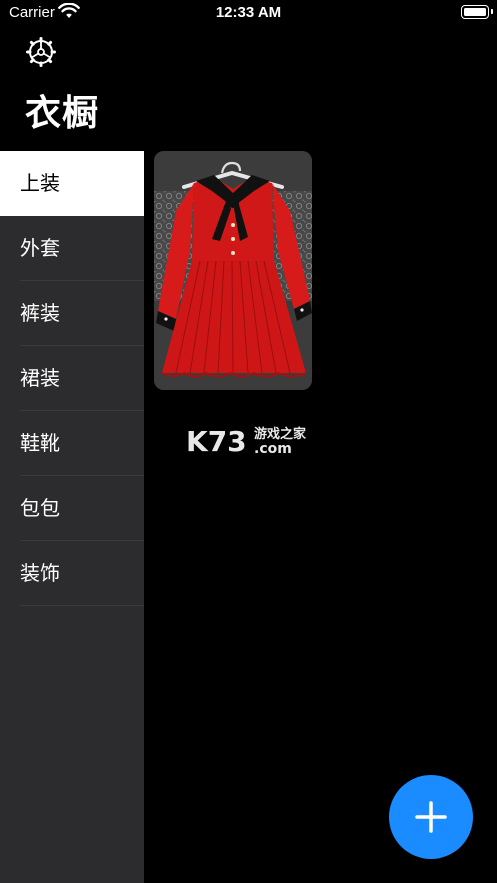 This screenshot has height=883, width=497. I want to click on settings-button, so click(41, 52).